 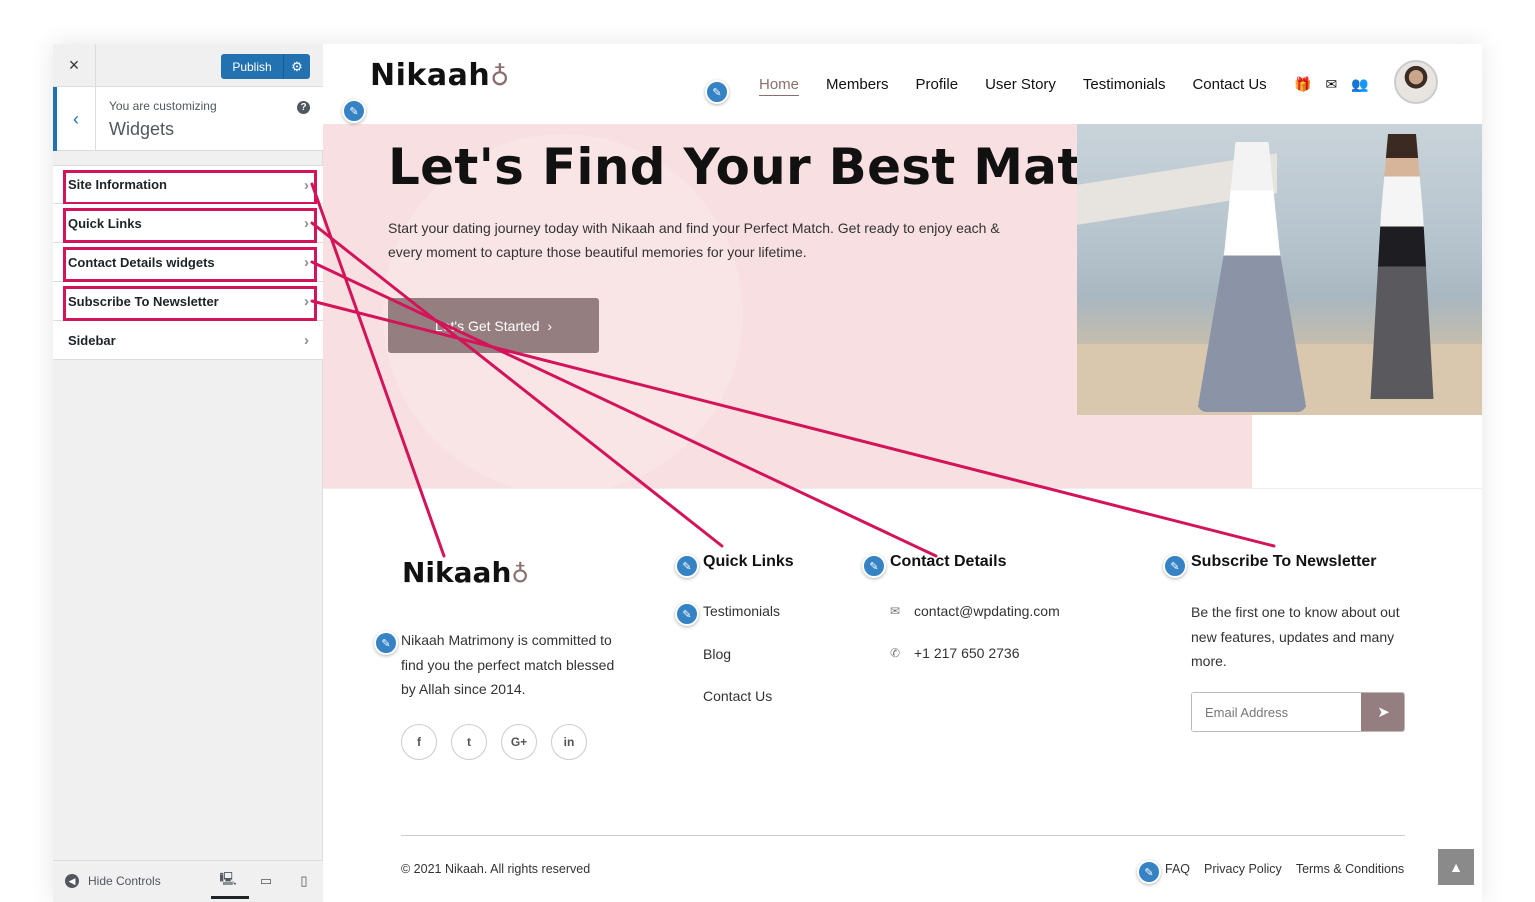 What do you see at coordinates (519, 742) in the screenshot?
I see `google-plus-icon: G+` at bounding box center [519, 742].